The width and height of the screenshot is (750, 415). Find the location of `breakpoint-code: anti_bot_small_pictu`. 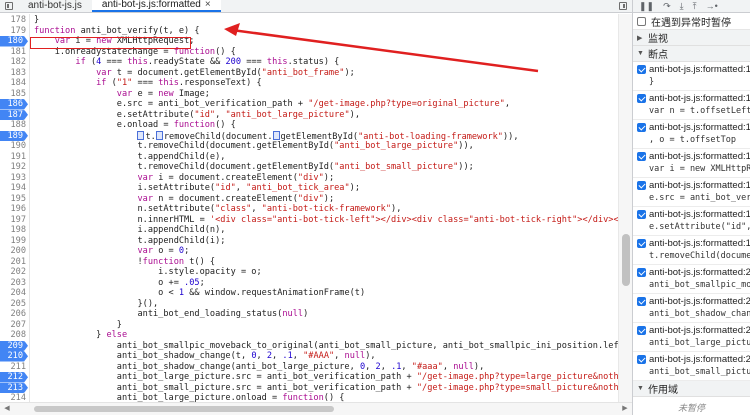

breakpoint-code: anti_bot_small_pictu is located at coordinates (699, 372).